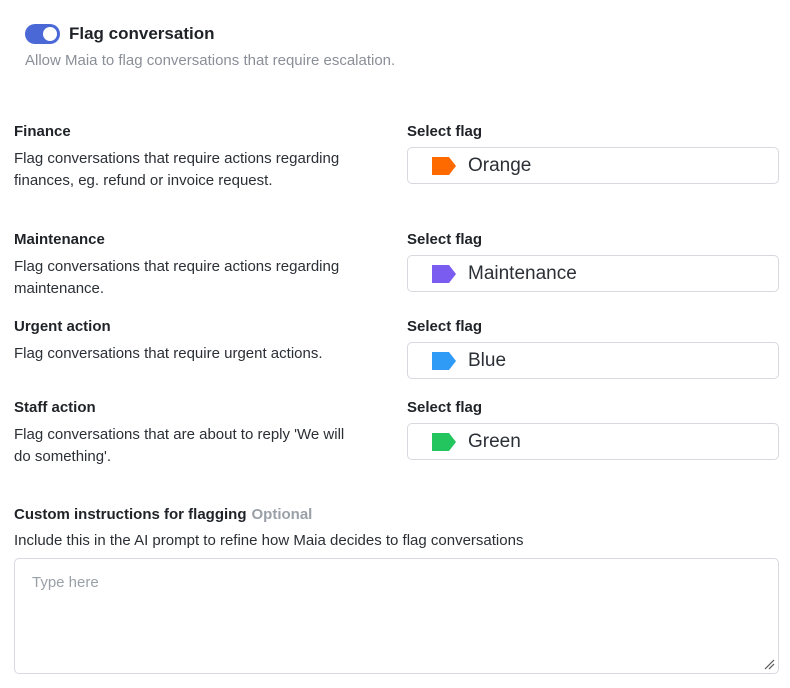  Describe the element at coordinates (487, 360) in the screenshot. I see `flag-name: Blue` at that location.